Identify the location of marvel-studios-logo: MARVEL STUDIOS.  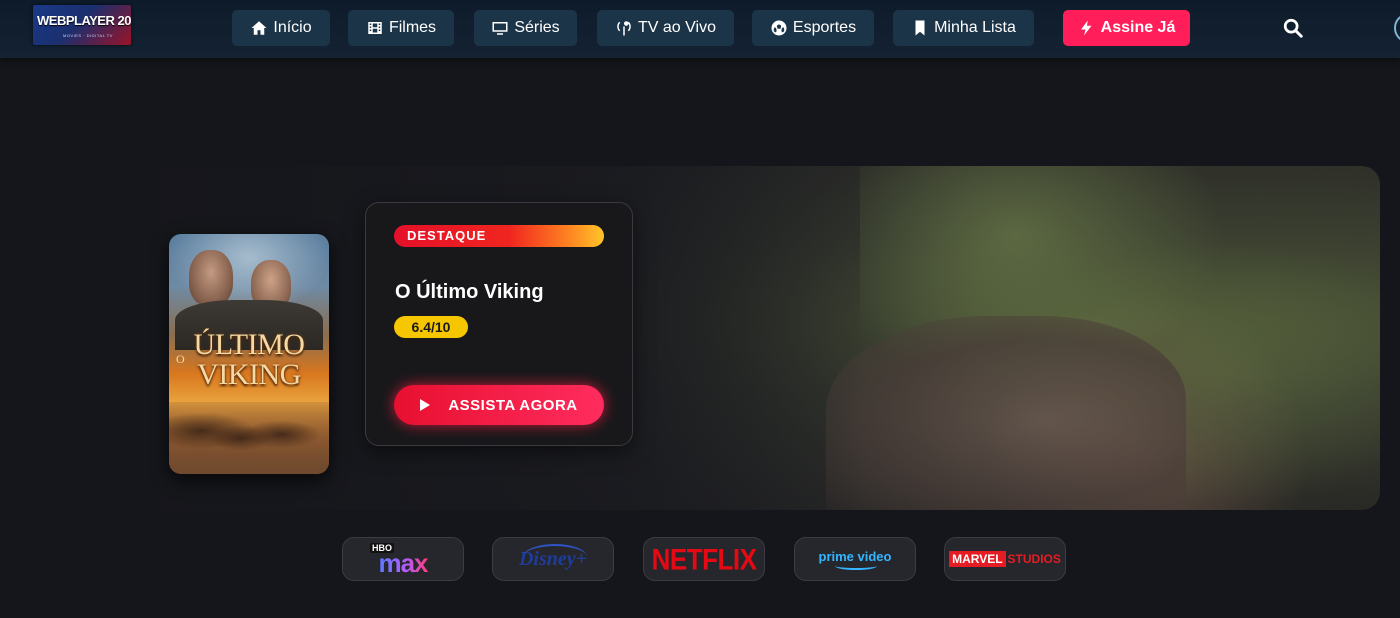
(1005, 559).